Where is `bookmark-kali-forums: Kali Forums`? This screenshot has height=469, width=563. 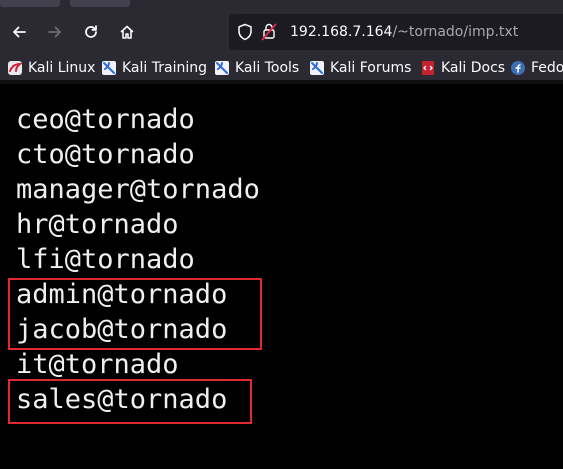 bookmark-kali-forums: Kali Forums is located at coordinates (360, 68).